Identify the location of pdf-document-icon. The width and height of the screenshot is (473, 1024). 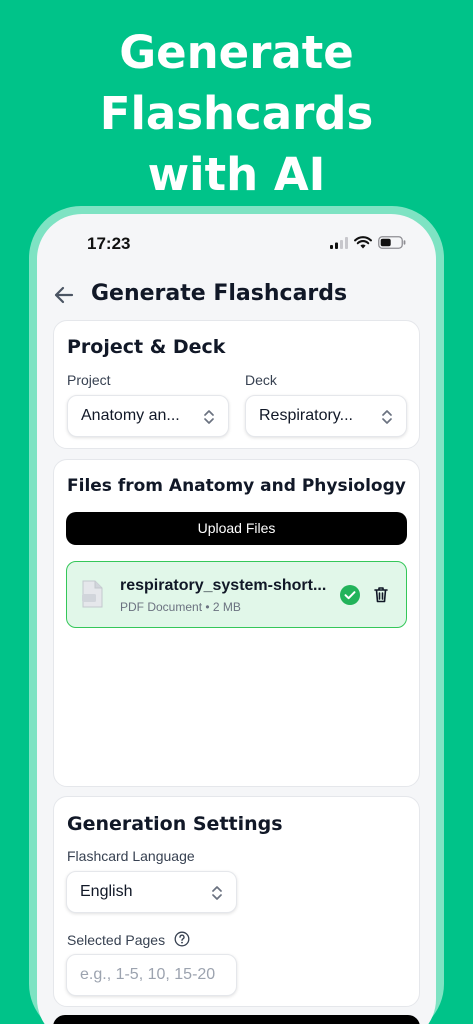
(92, 594).